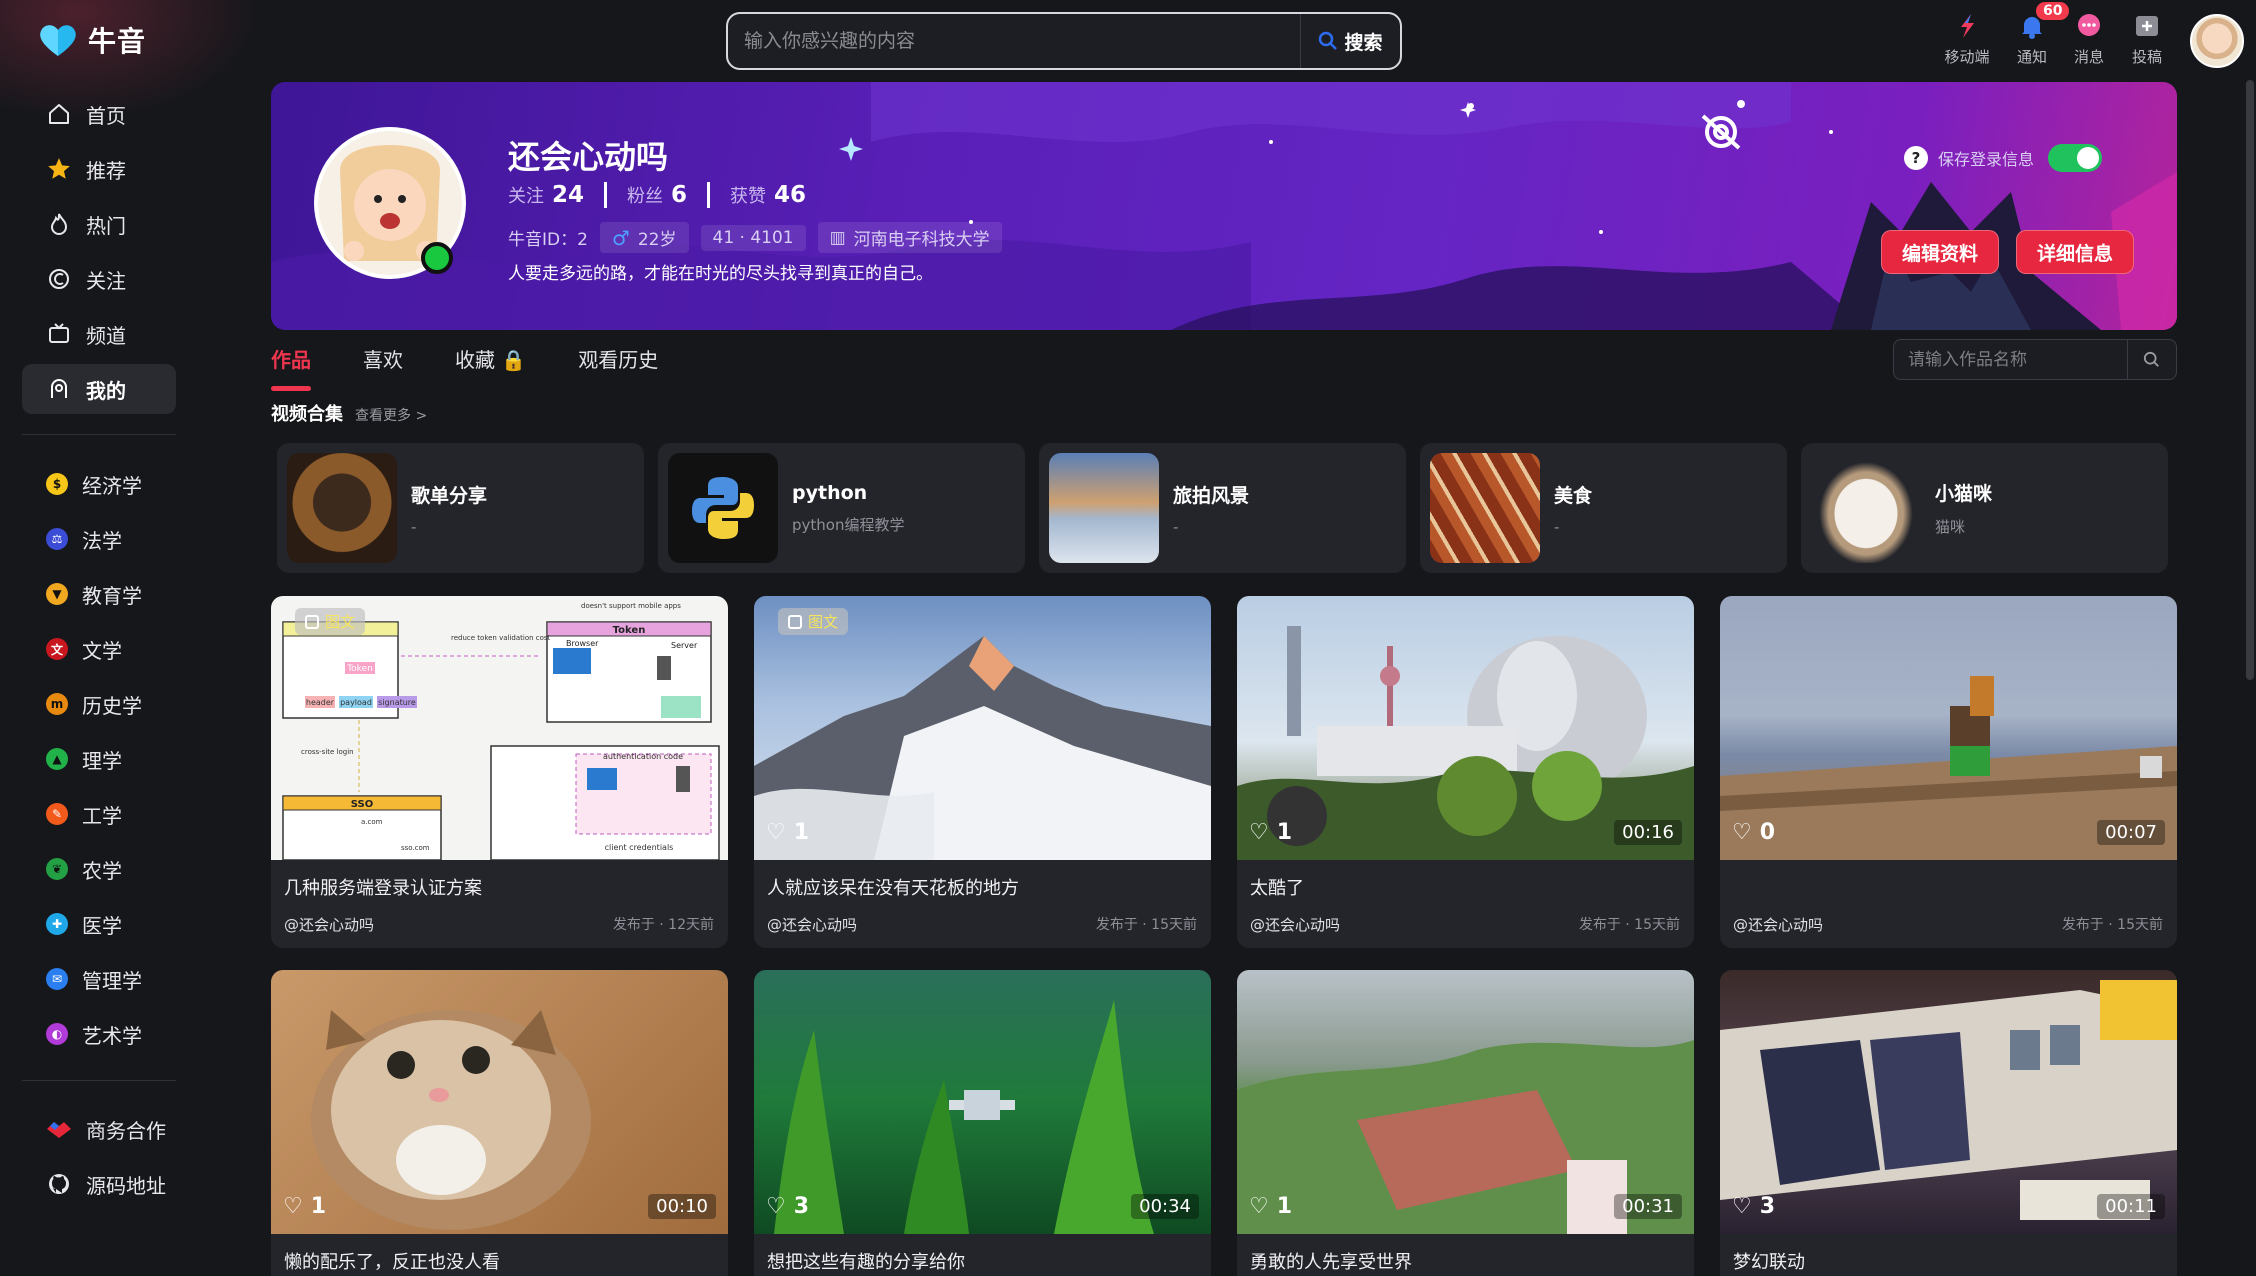 The height and width of the screenshot is (1276, 2256). Describe the element at coordinates (460, 508) in the screenshot. I see `collection-card: 歌单分享 -` at that location.